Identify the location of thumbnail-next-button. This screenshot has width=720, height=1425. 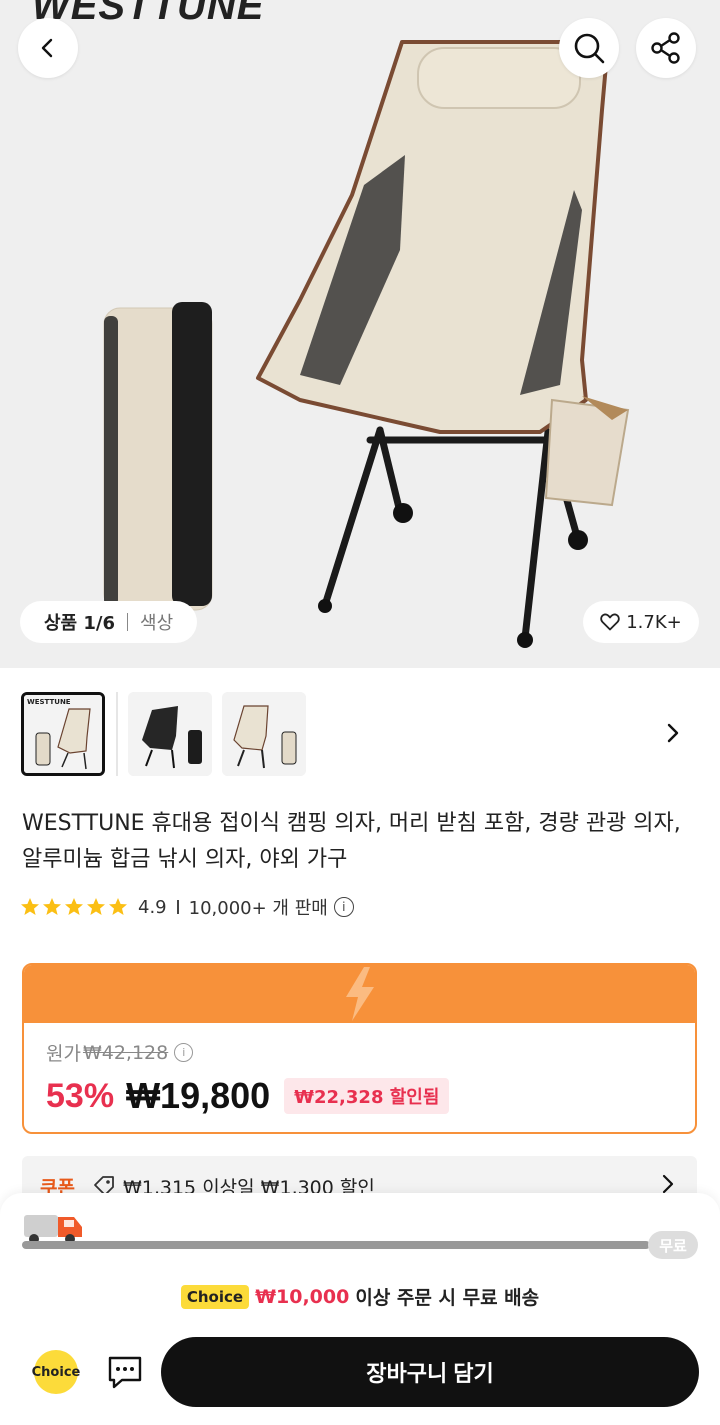
(673, 733).